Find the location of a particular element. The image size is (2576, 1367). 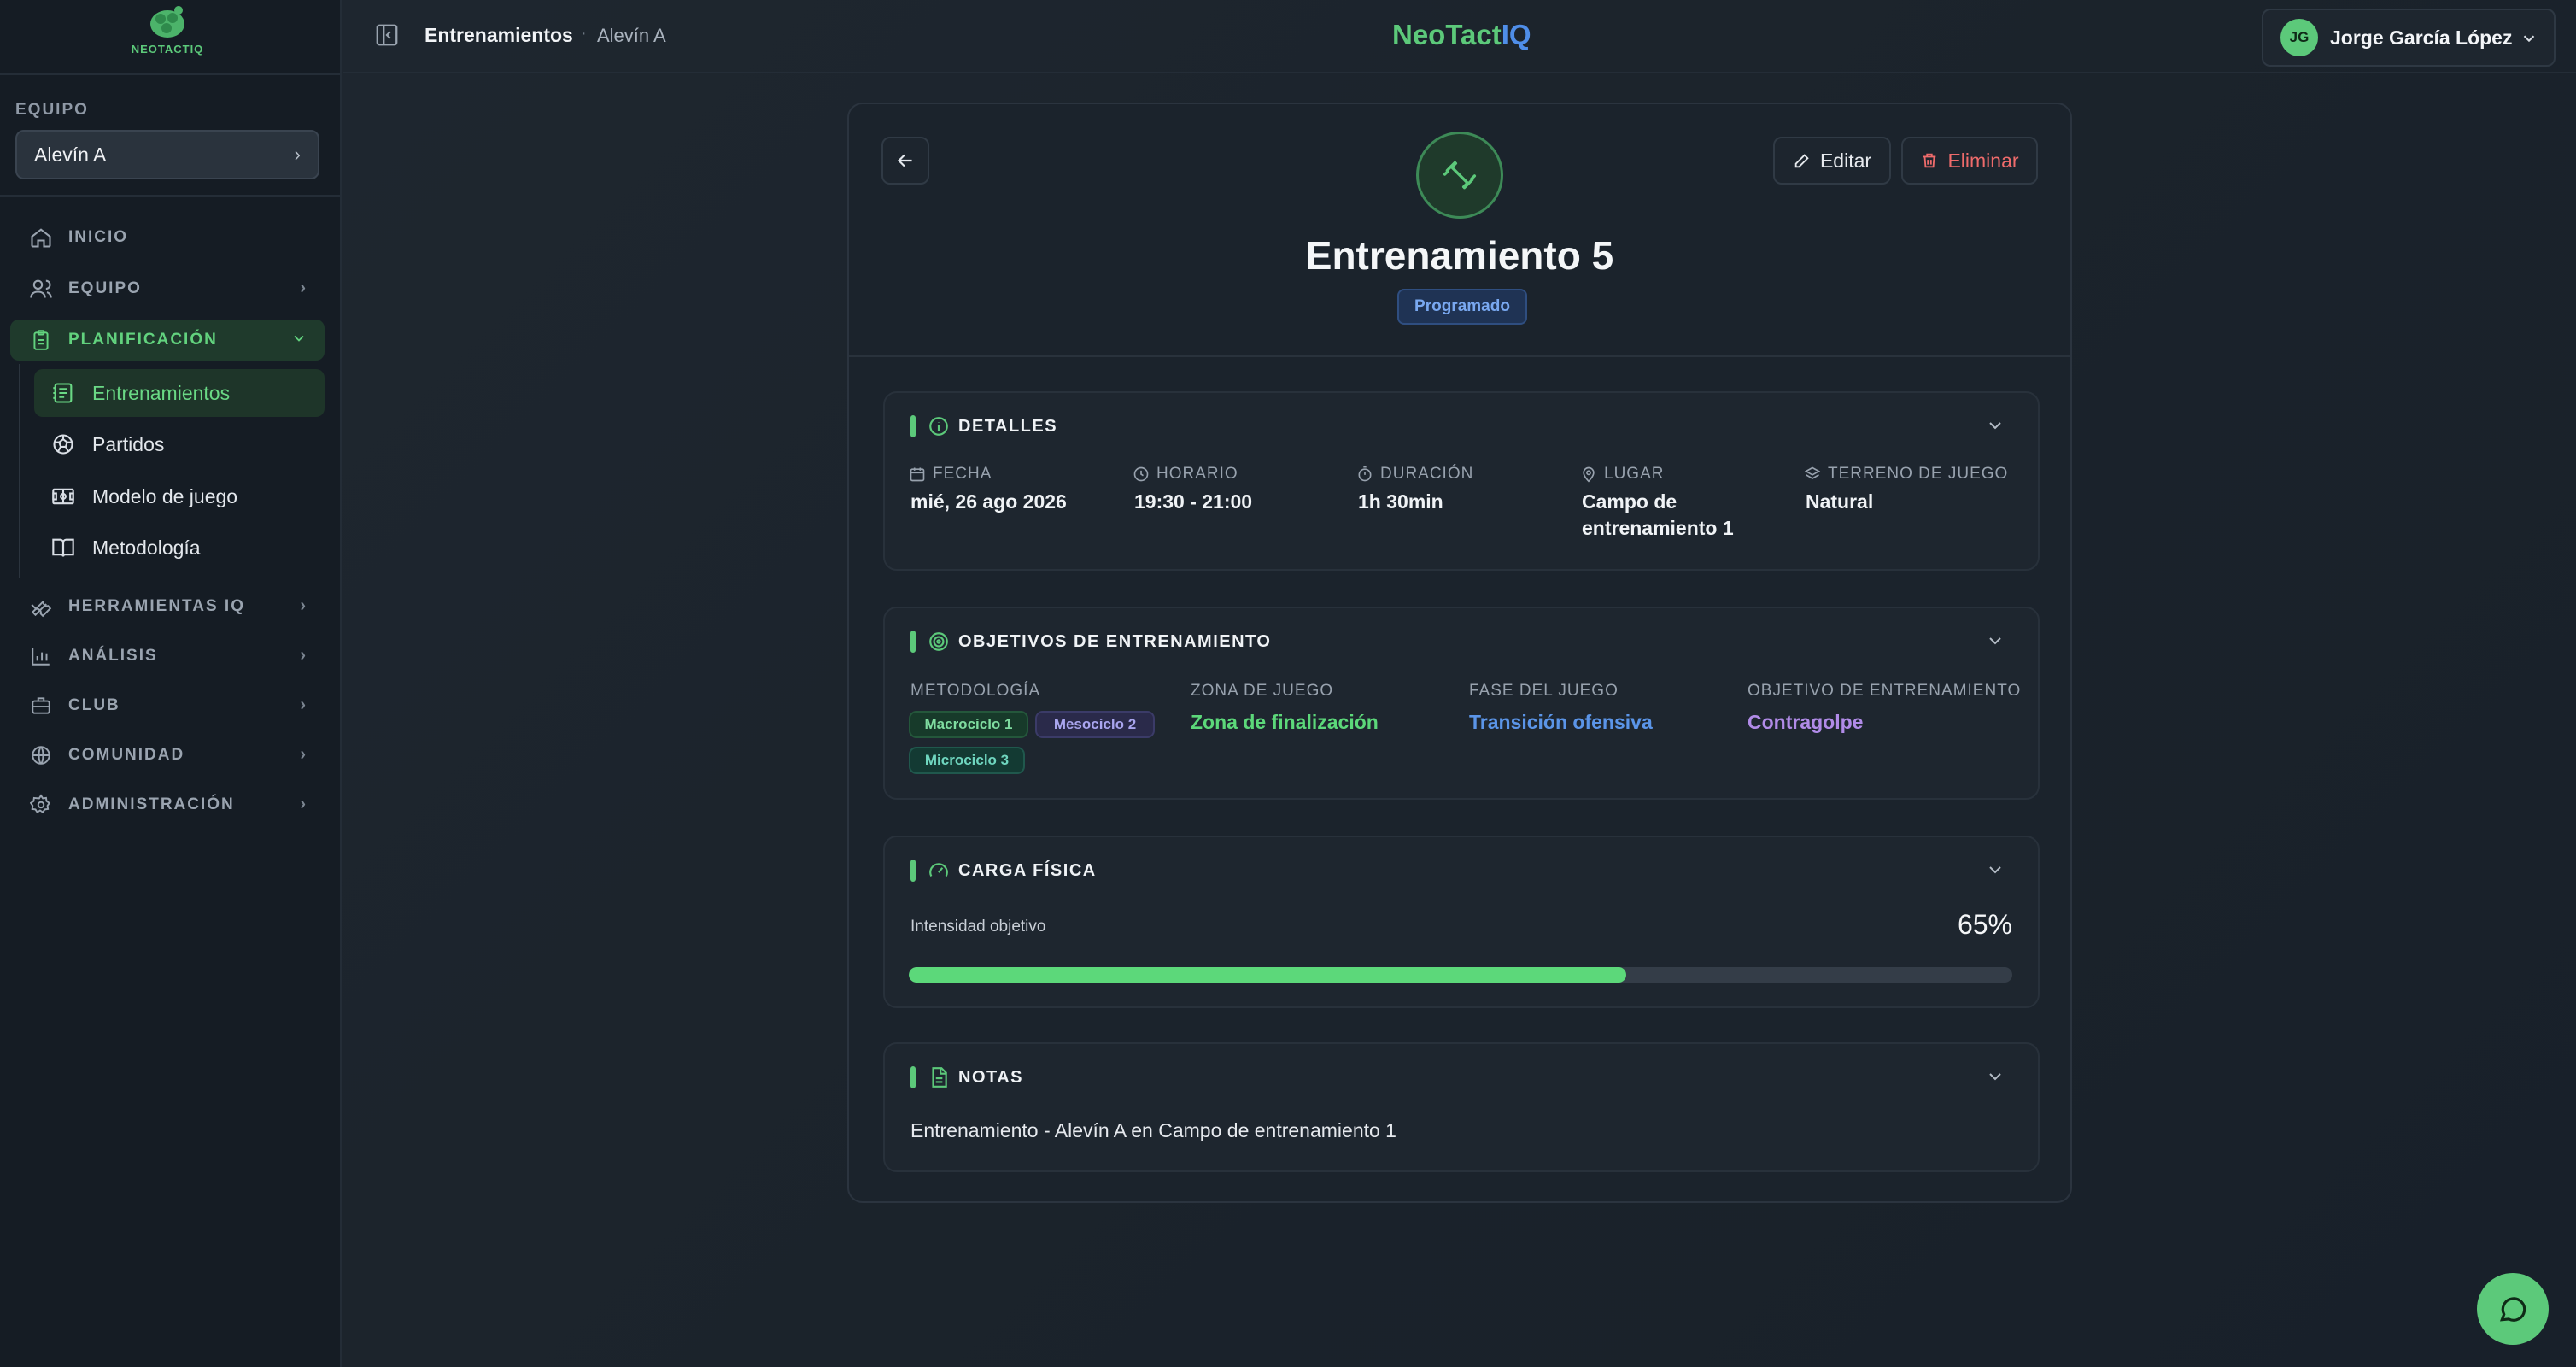

nav-item-equipo: EQUIPO › is located at coordinates (167, 288).